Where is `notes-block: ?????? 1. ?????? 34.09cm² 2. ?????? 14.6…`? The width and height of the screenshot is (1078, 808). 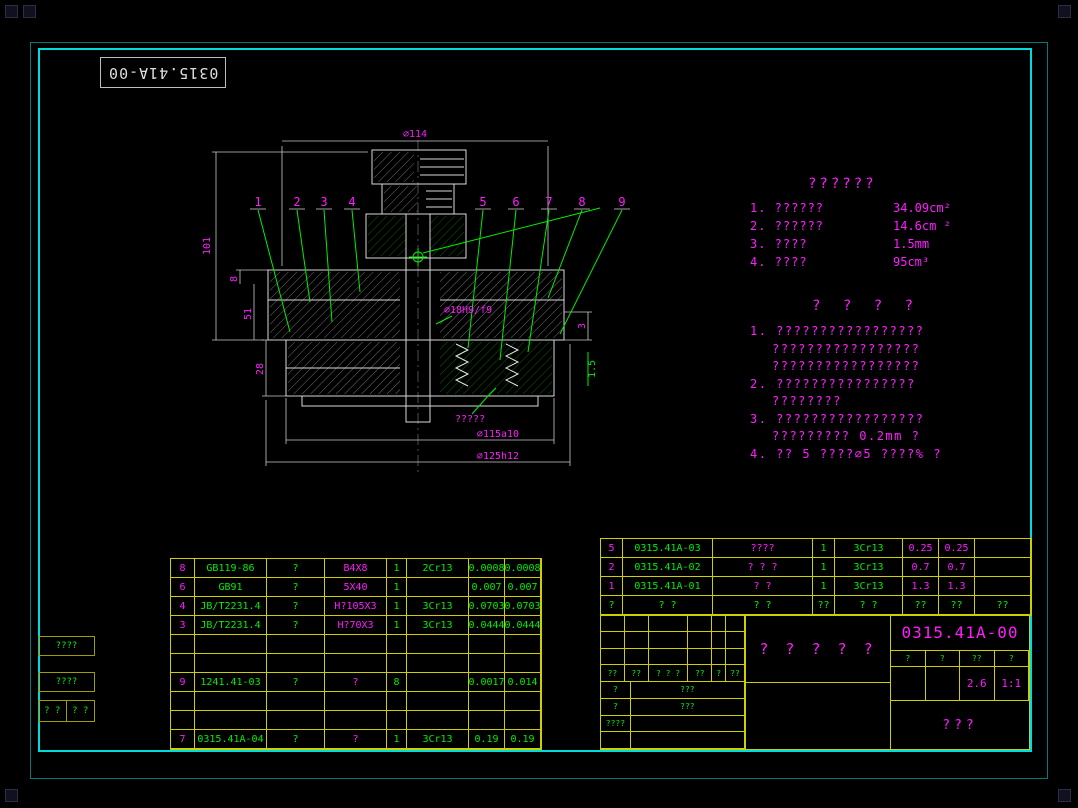 notes-block: ?????? 1. ?????? 34.09cm² 2. ?????? 14.6… is located at coordinates (906, 319).